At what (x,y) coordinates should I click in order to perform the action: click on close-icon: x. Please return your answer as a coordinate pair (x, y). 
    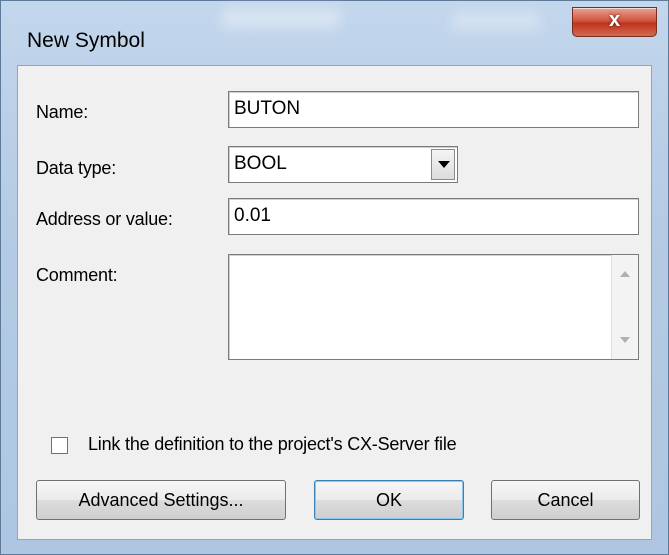
    Looking at the image, I should click on (614, 20).